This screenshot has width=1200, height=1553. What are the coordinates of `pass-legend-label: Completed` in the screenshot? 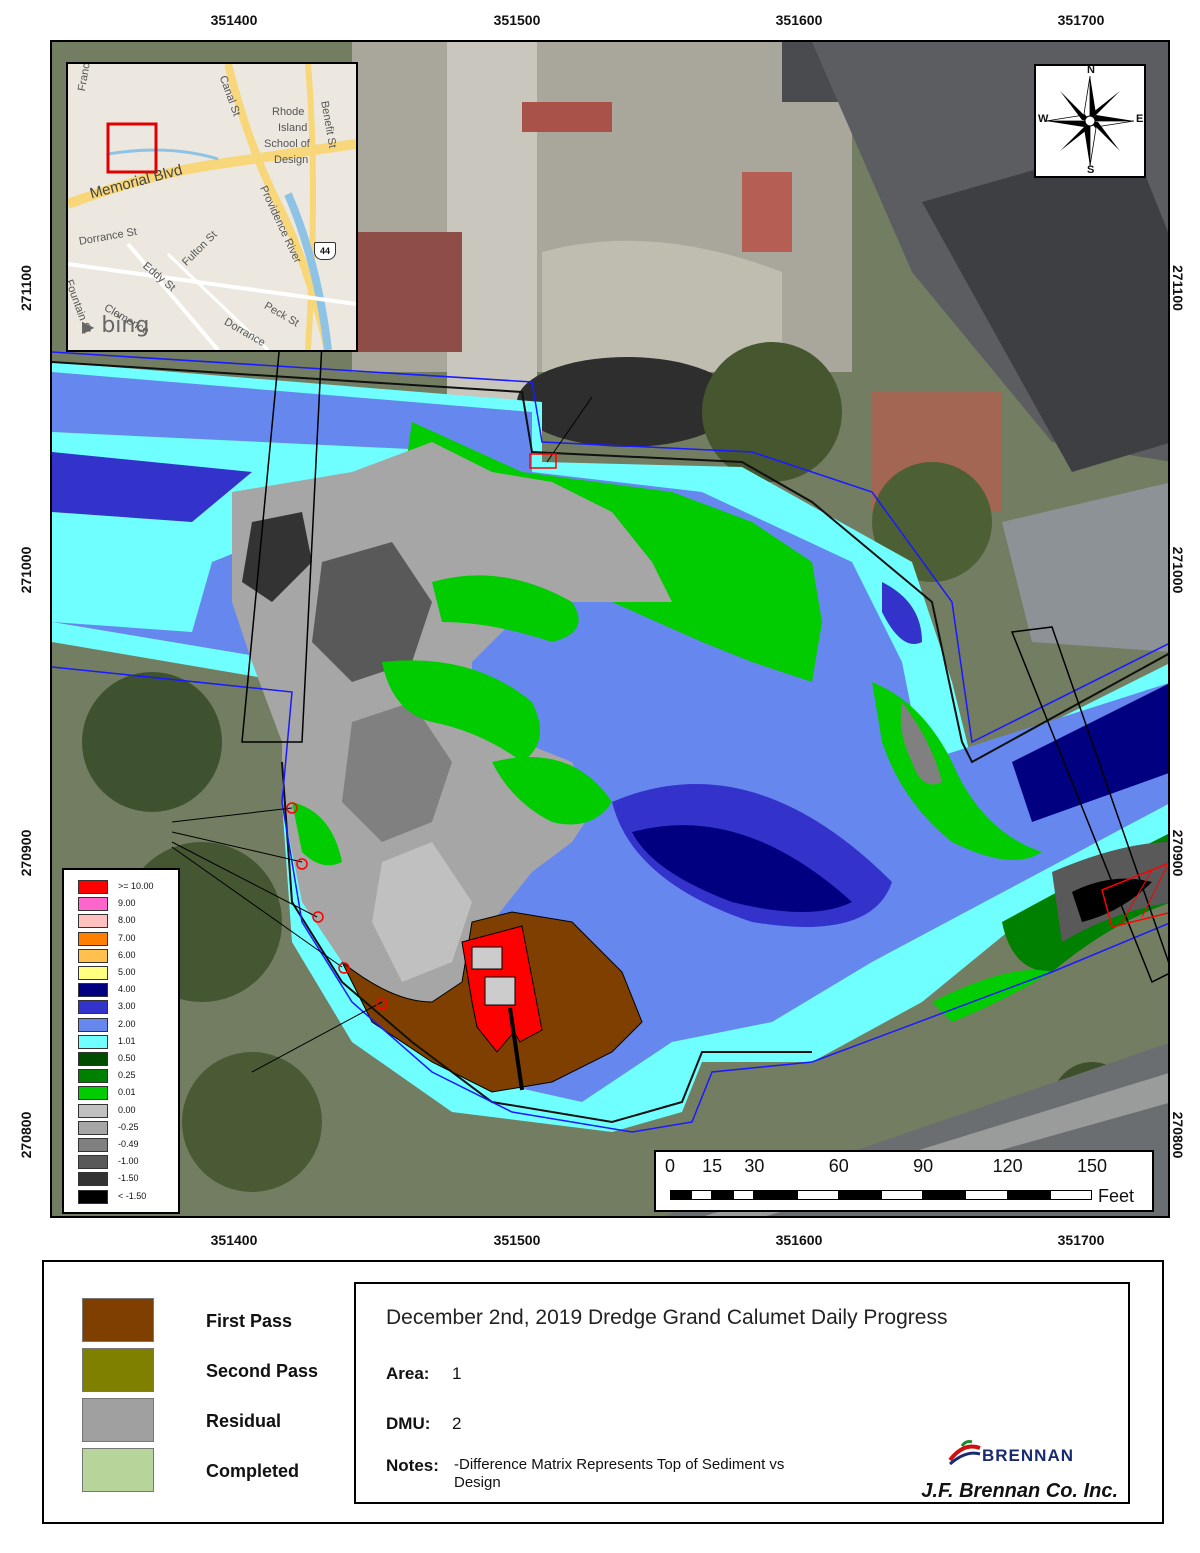 It's located at (253, 1471).